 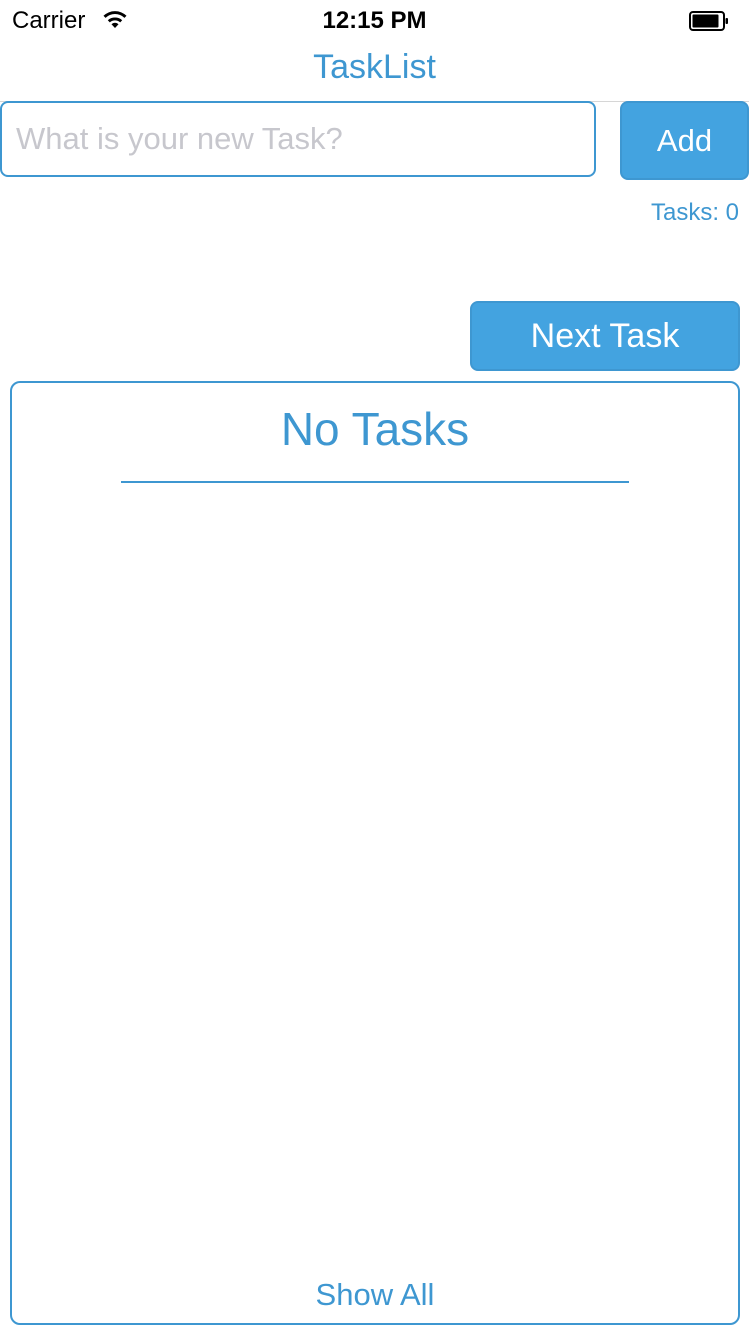 I want to click on panel-title: No Tasks, so click(x=375, y=429).